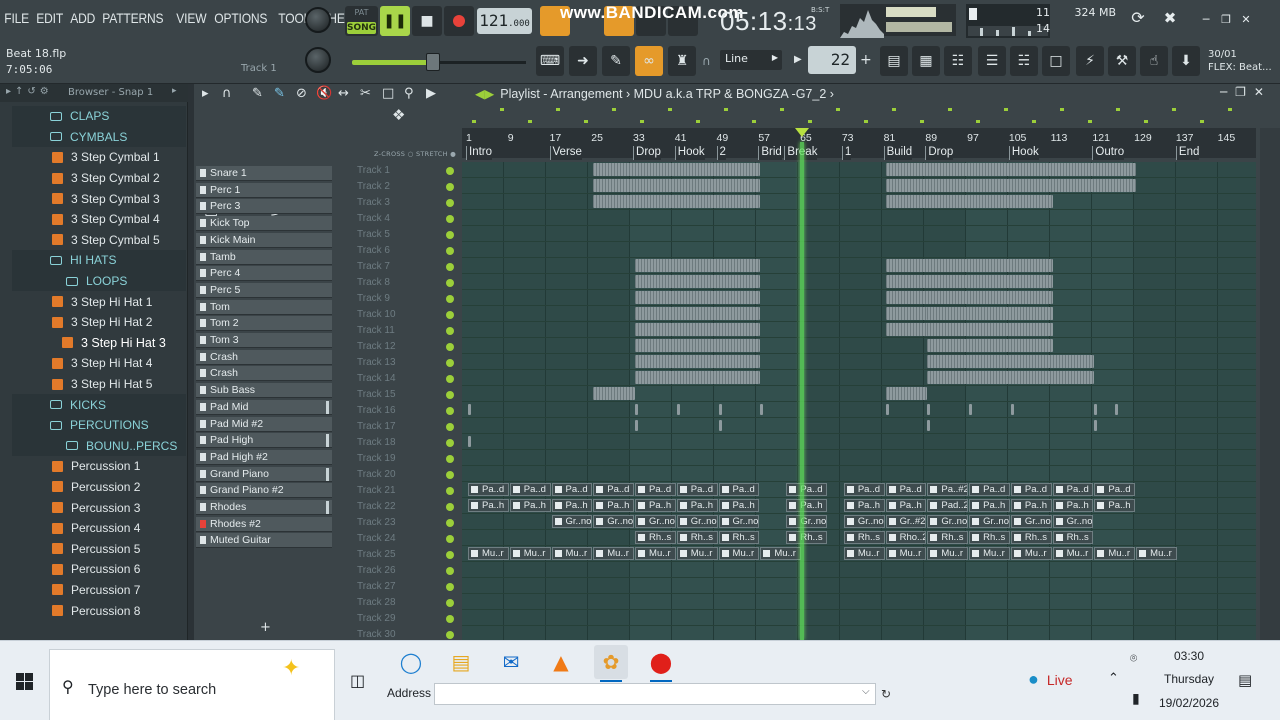 The width and height of the screenshot is (1280, 720). What do you see at coordinates (264, 190) in the screenshot?
I see `pattern-item: Perc 1` at bounding box center [264, 190].